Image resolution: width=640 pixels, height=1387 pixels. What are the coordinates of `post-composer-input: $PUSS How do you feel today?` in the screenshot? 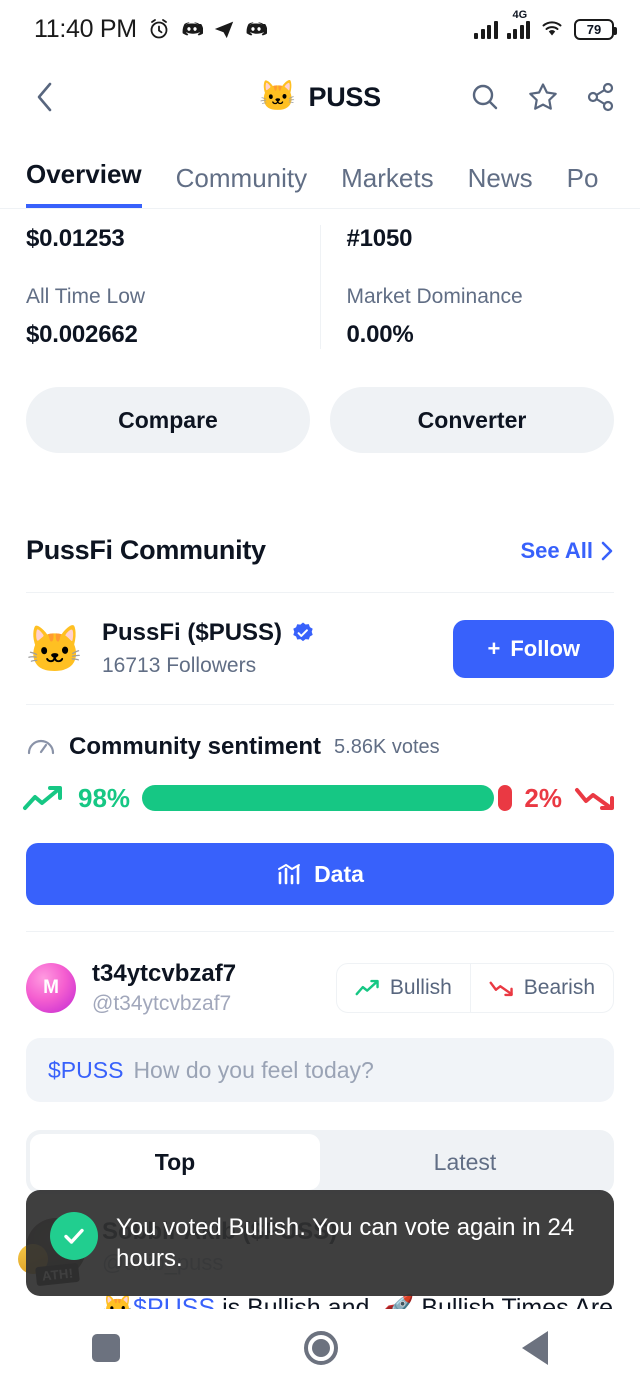 It's located at (320, 1070).